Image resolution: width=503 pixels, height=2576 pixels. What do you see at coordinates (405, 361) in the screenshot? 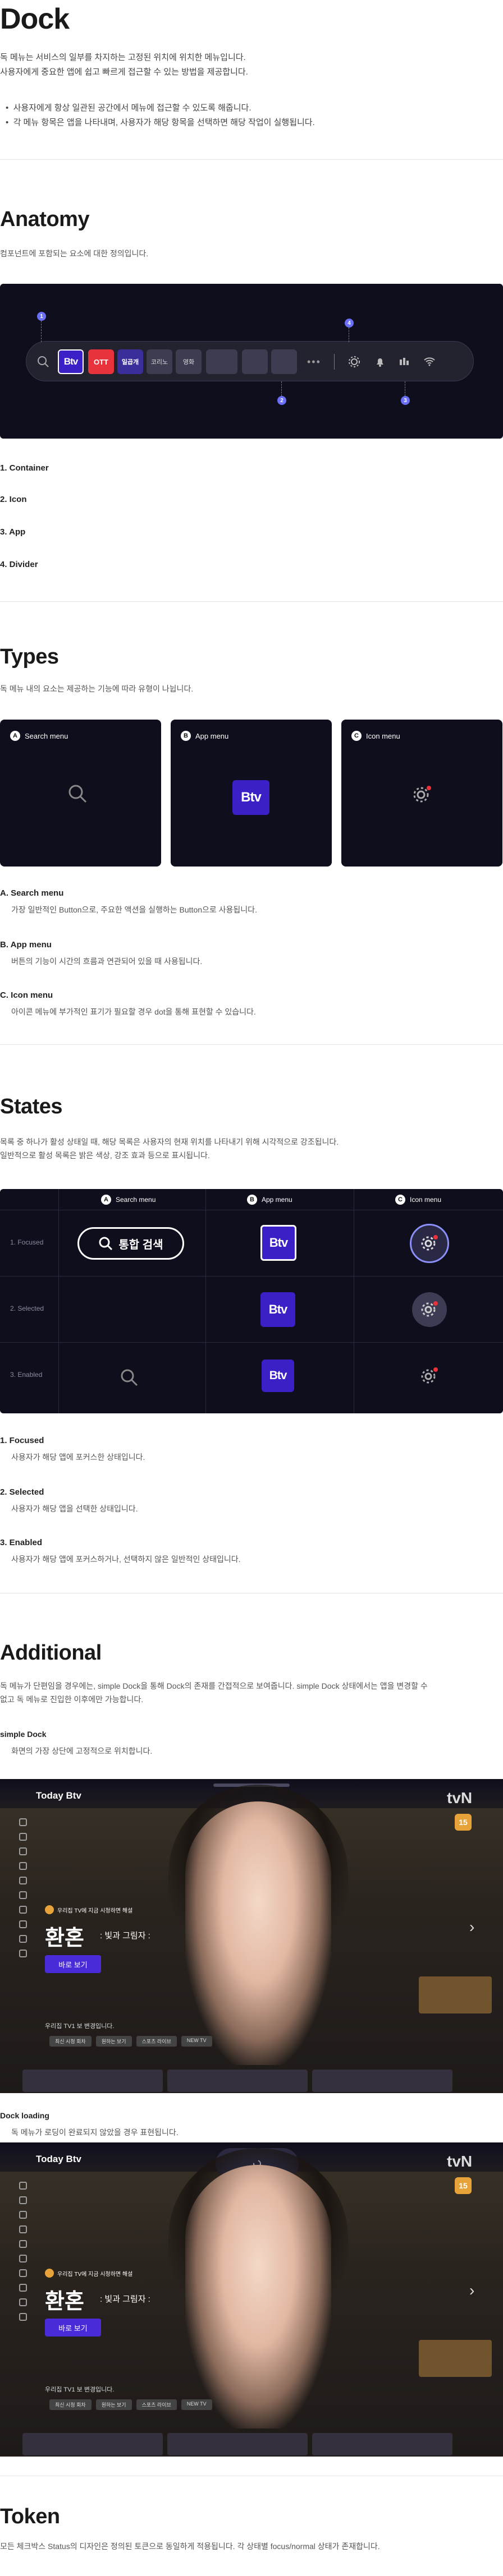
I see `battery-icon` at bounding box center [405, 361].